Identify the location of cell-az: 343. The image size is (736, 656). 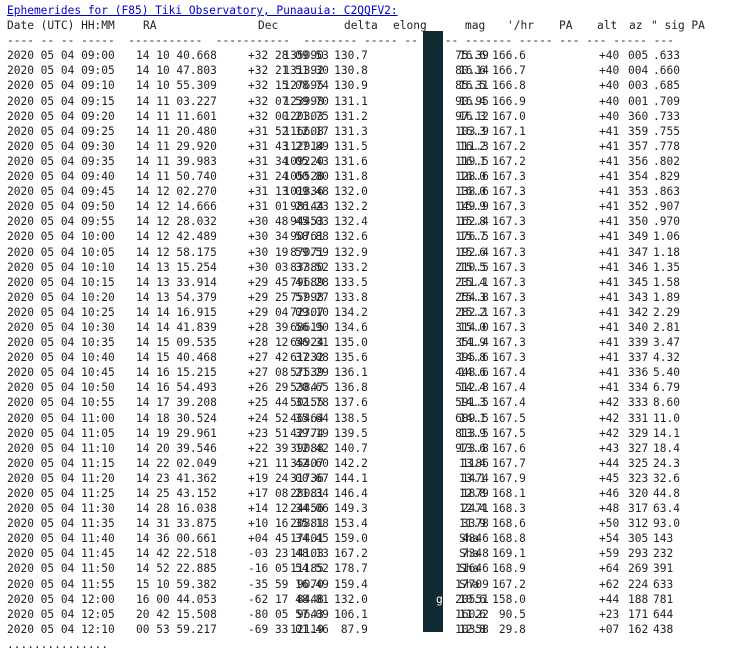
(638, 297).